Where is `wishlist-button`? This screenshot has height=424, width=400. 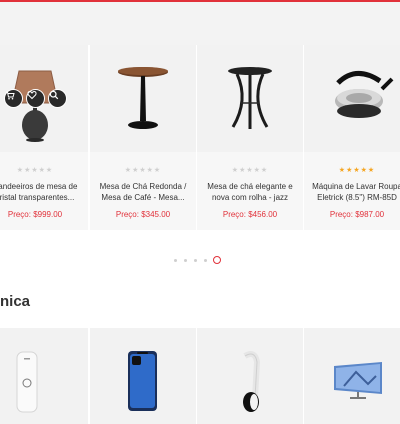 wishlist-button is located at coordinates (35, 98).